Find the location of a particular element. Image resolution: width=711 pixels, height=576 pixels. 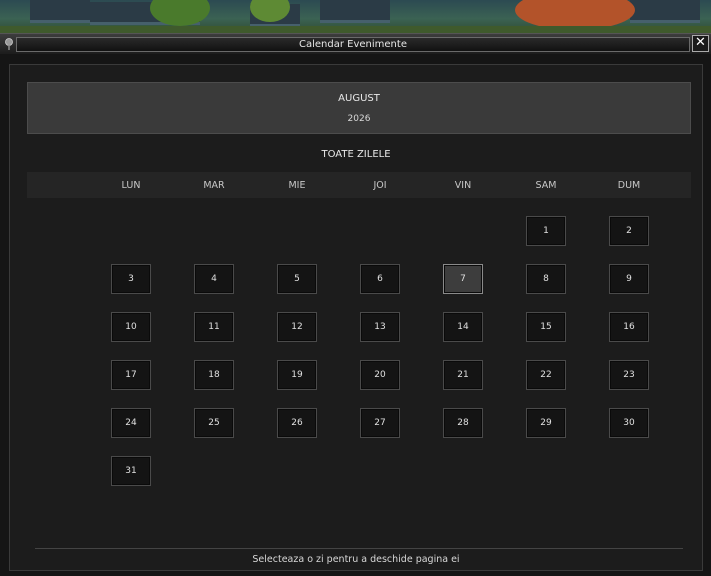

day-button-22: 22 is located at coordinates (546, 375).